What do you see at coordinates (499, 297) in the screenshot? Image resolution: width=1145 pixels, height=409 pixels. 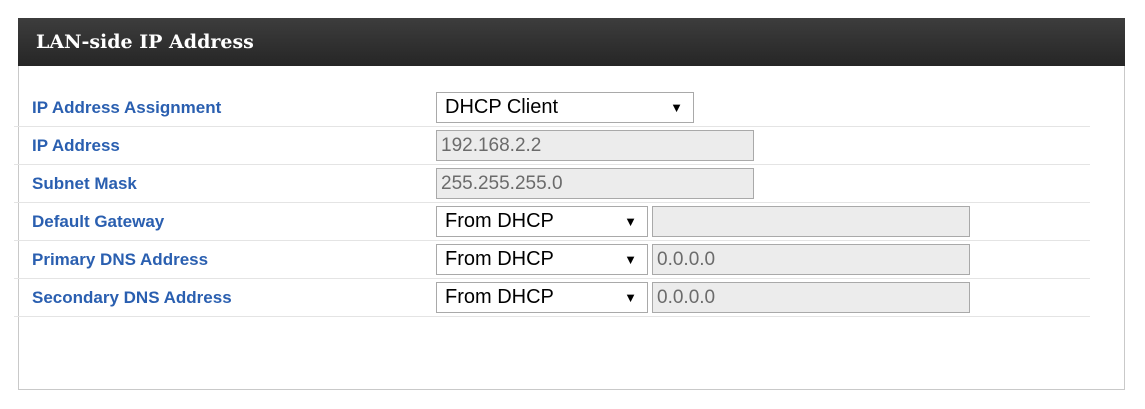 I see `secondary-dns-select-value: From DHCP` at bounding box center [499, 297].